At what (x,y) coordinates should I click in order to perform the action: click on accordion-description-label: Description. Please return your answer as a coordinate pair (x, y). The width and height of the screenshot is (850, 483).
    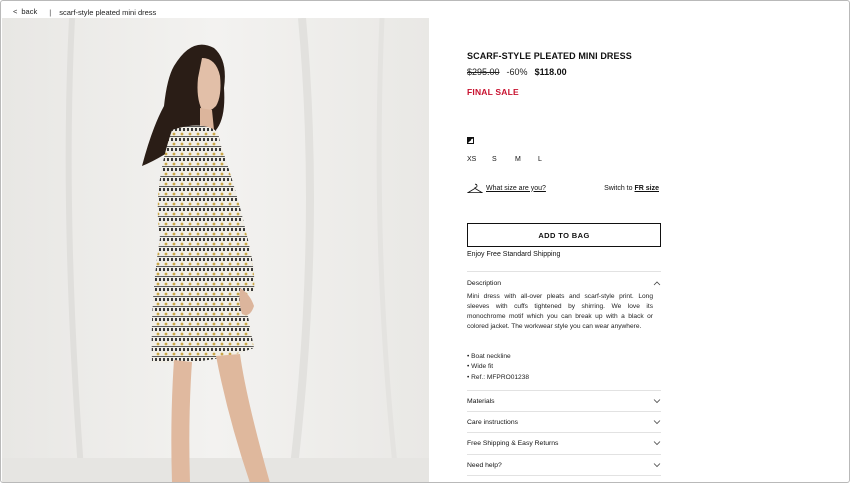
    Looking at the image, I should click on (484, 283).